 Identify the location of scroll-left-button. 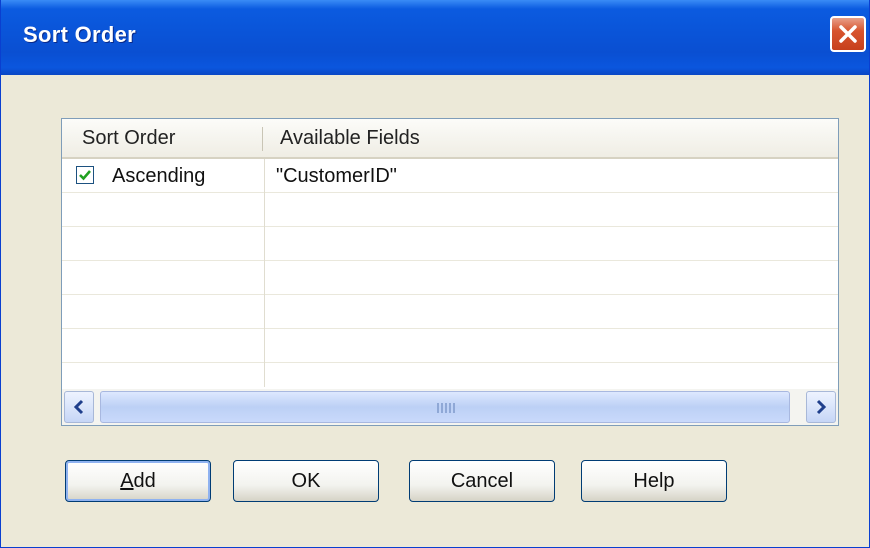
(79, 407).